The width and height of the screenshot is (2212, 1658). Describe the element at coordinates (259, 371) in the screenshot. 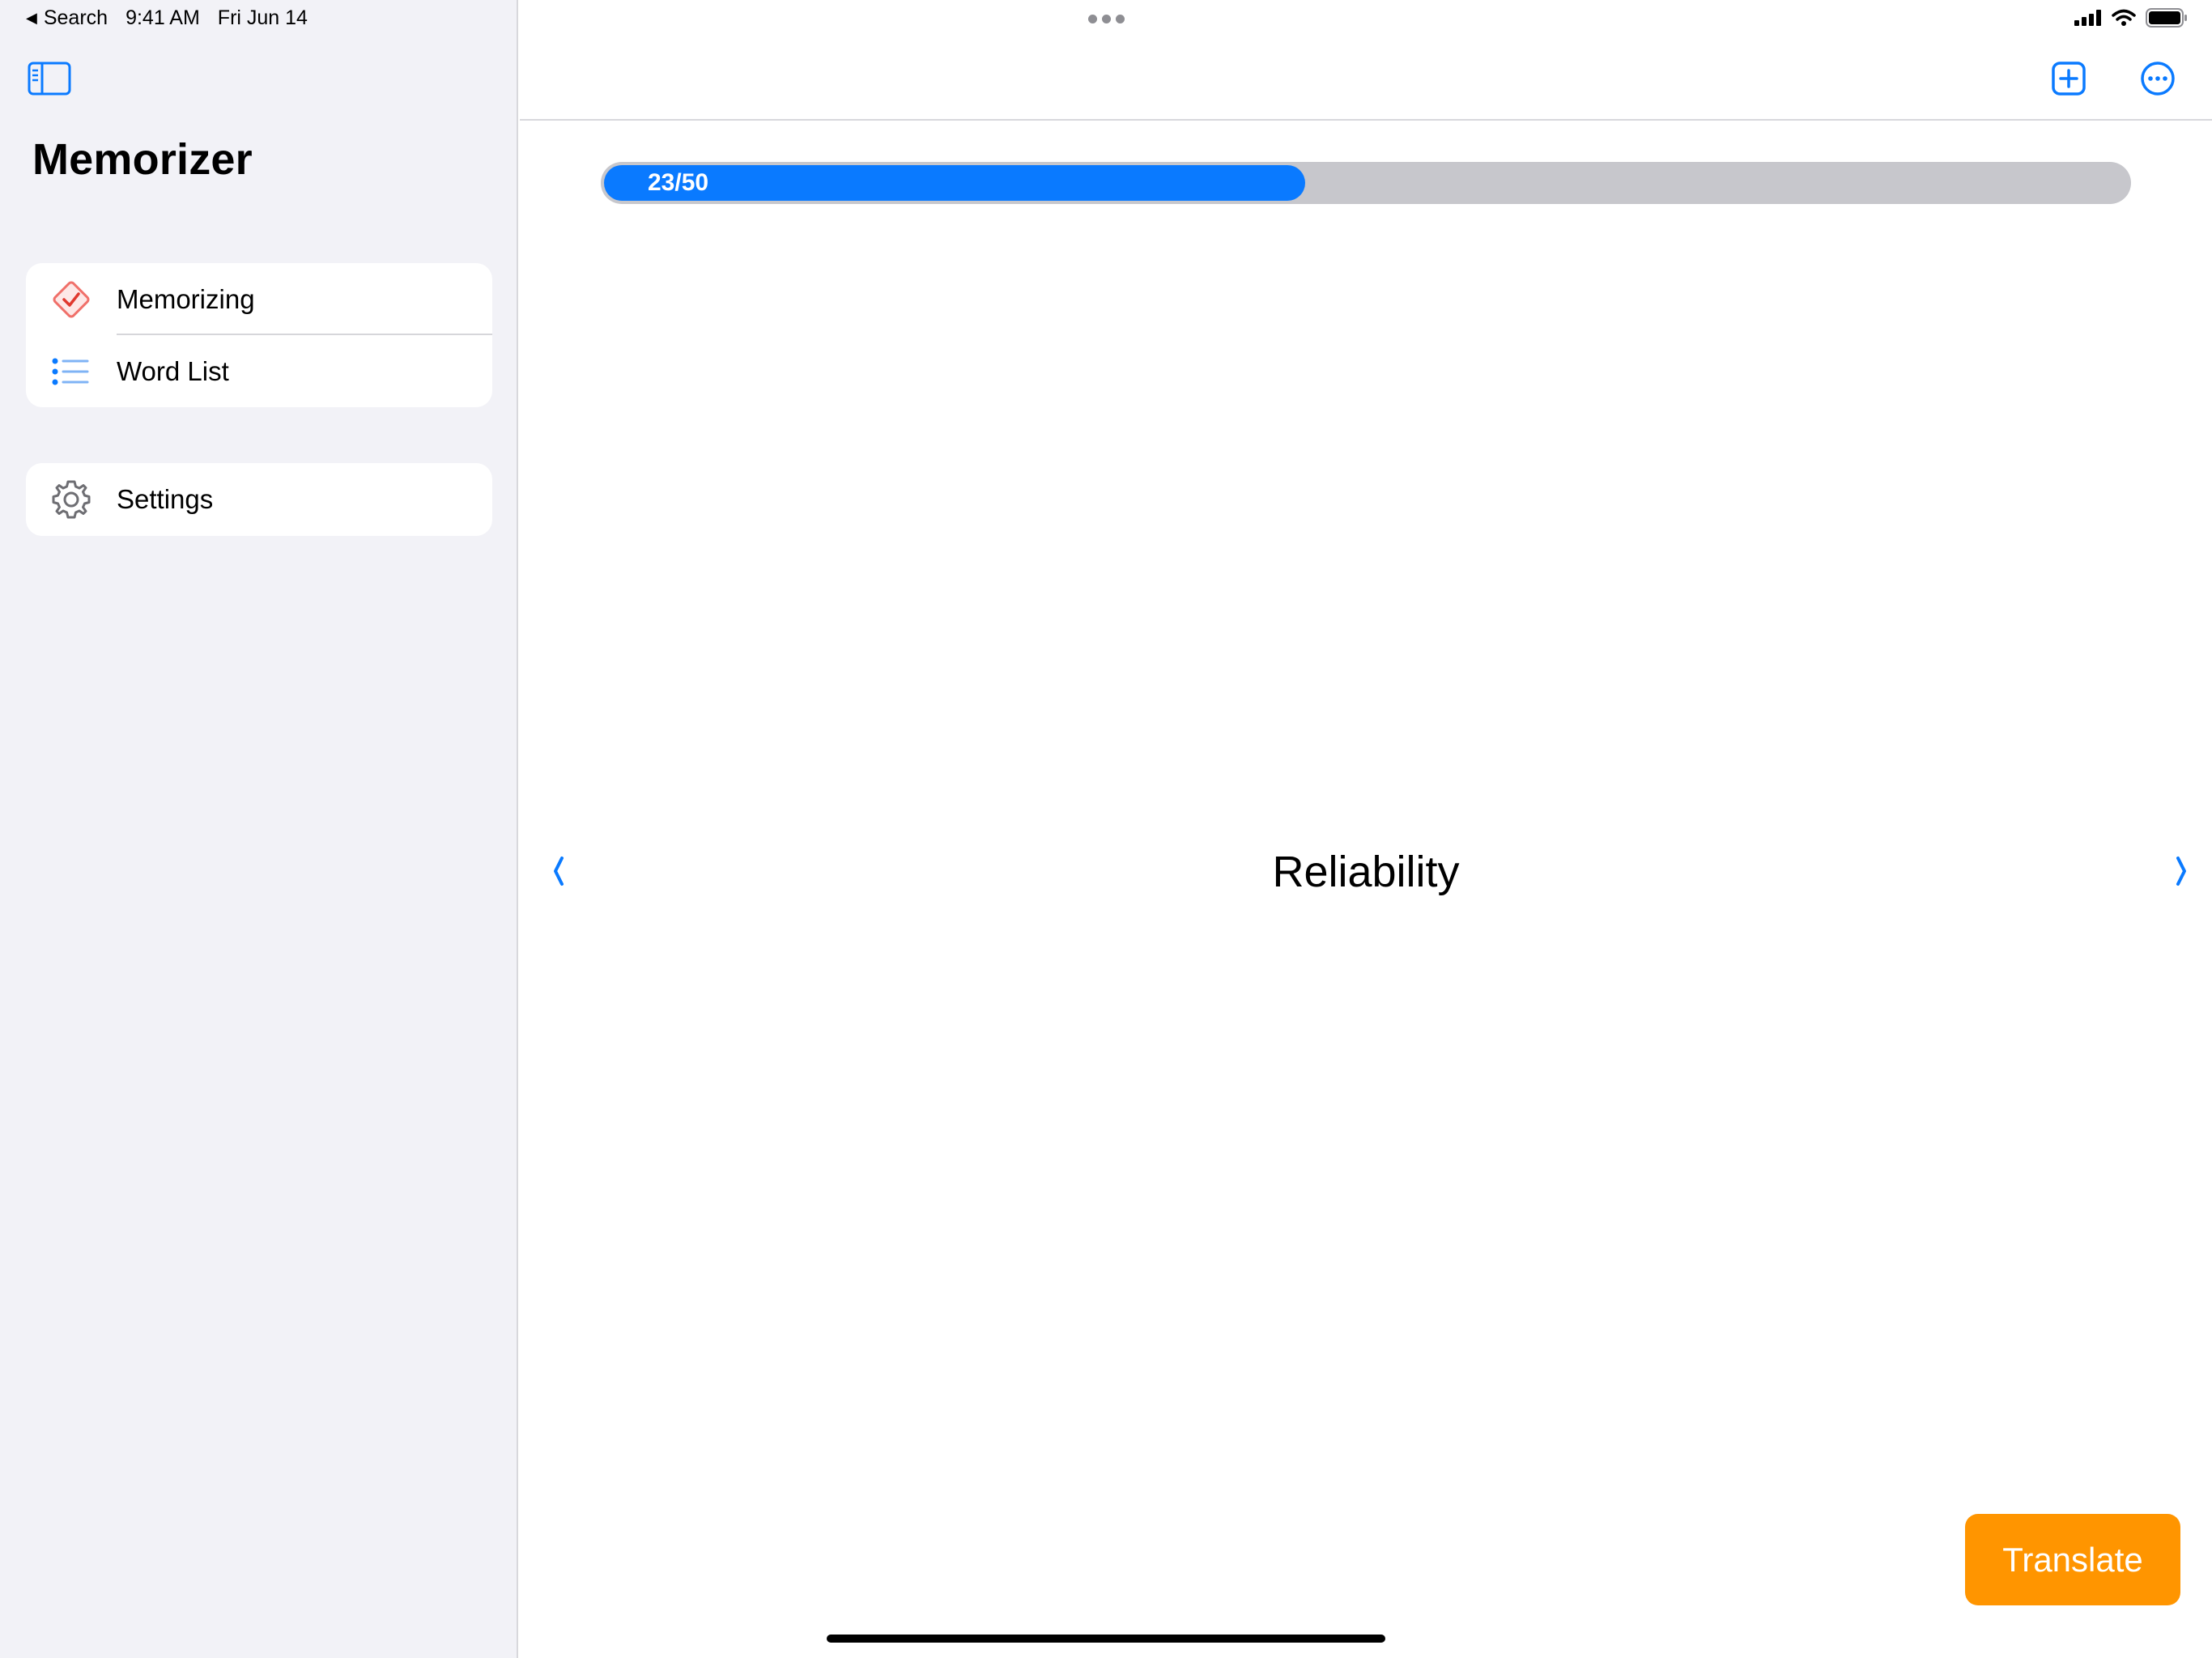

I see `sidebar-item-word-list: Word List` at that location.